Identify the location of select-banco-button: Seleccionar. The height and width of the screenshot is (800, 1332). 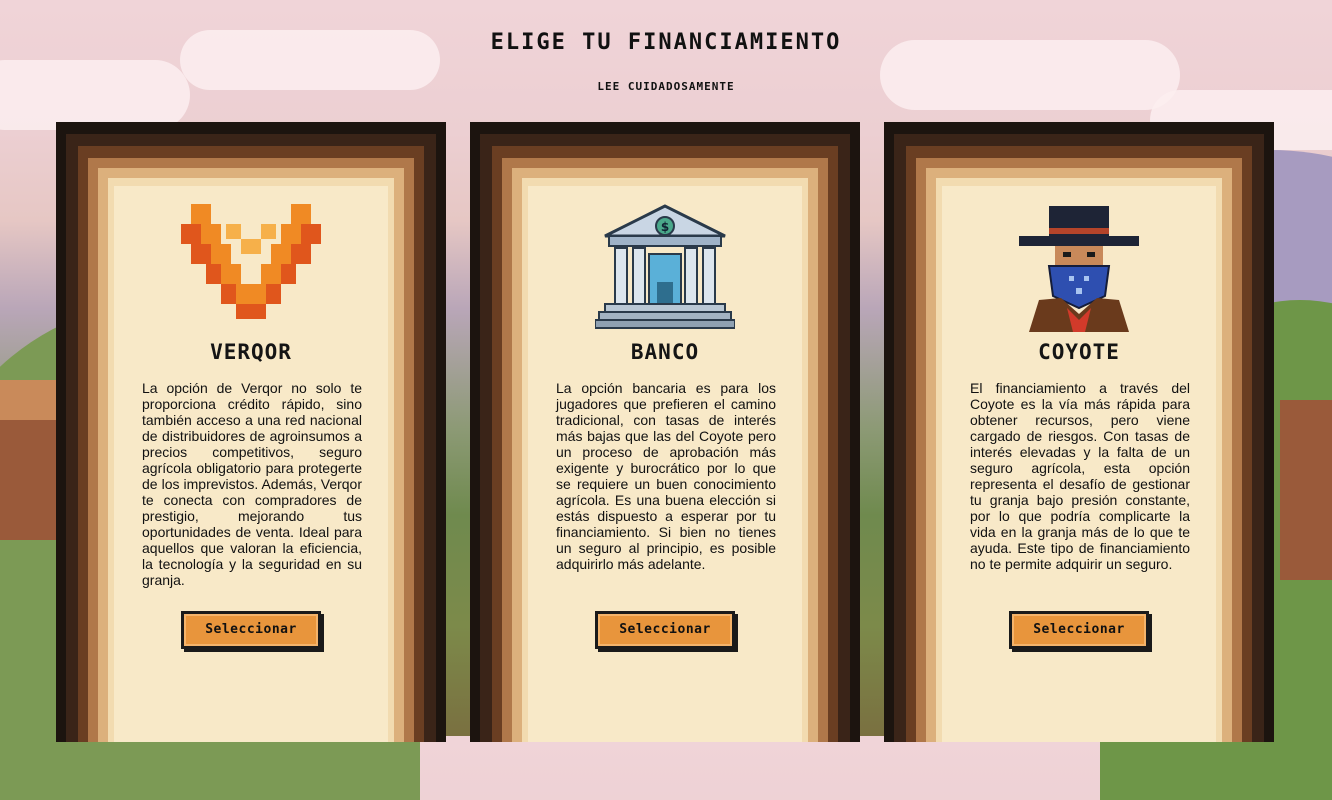
(665, 630).